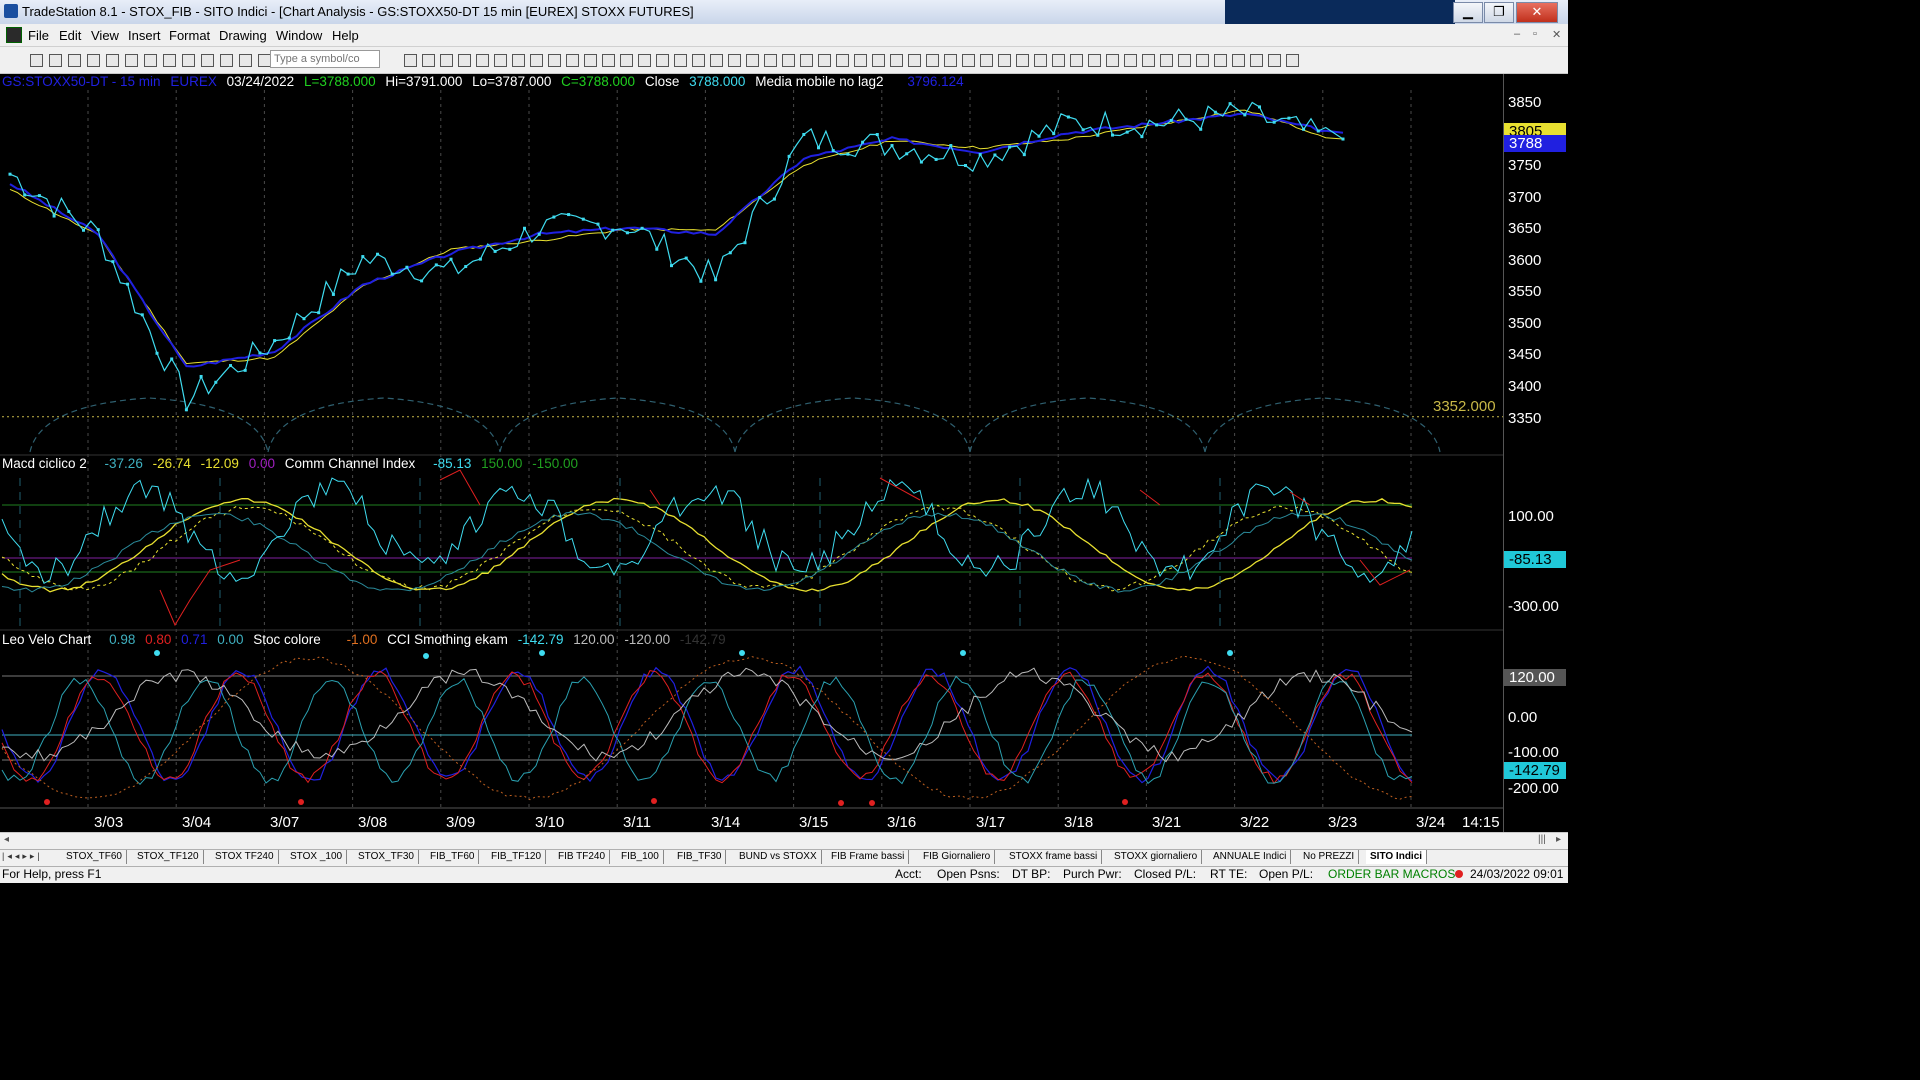 The image size is (1920, 1080). Describe the element at coordinates (452, 463) in the screenshot. I see `cci-value: -85.13` at that location.